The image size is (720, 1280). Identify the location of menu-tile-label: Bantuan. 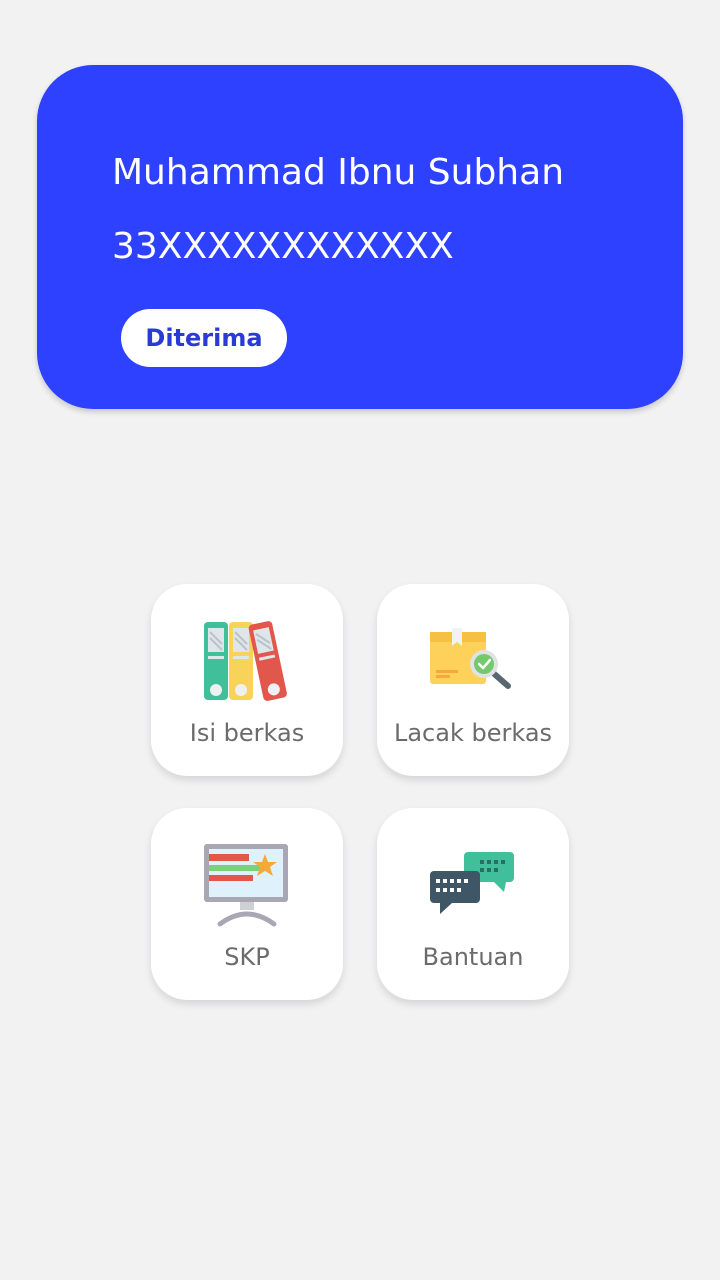
(473, 957).